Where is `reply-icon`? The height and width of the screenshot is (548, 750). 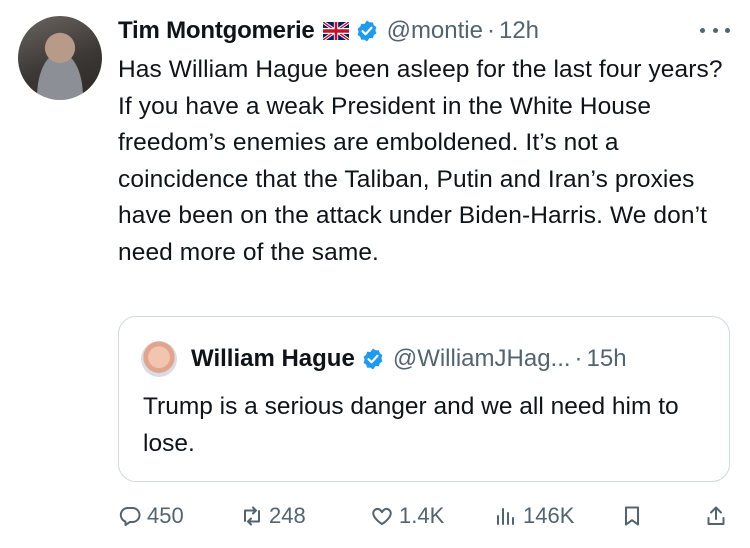
reply-icon is located at coordinates (130, 516).